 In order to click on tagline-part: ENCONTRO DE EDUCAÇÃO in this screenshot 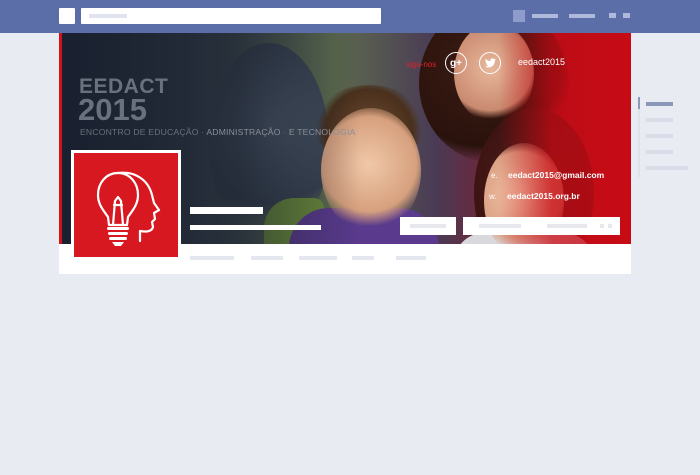, I will do `click(139, 132)`.